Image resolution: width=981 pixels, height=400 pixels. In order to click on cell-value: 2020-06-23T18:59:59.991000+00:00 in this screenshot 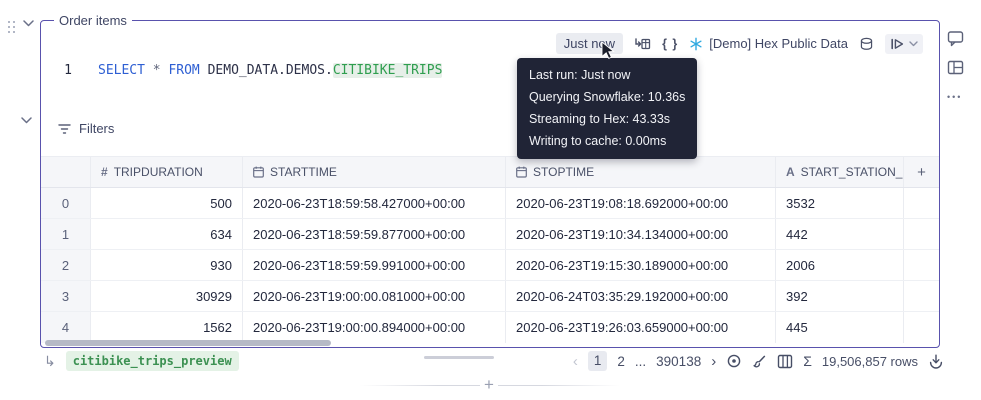, I will do `click(374, 265)`.